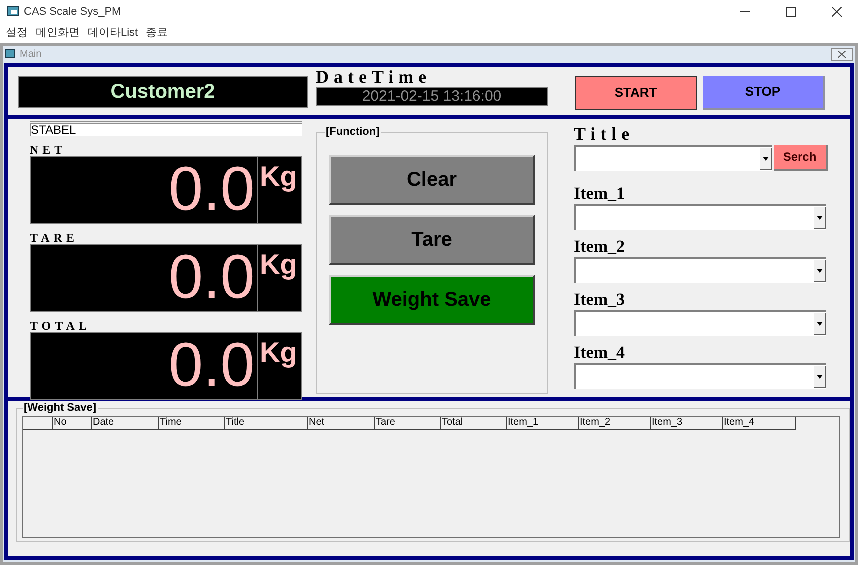  Describe the element at coordinates (72, 423) in the screenshot. I see `column-header: No` at that location.